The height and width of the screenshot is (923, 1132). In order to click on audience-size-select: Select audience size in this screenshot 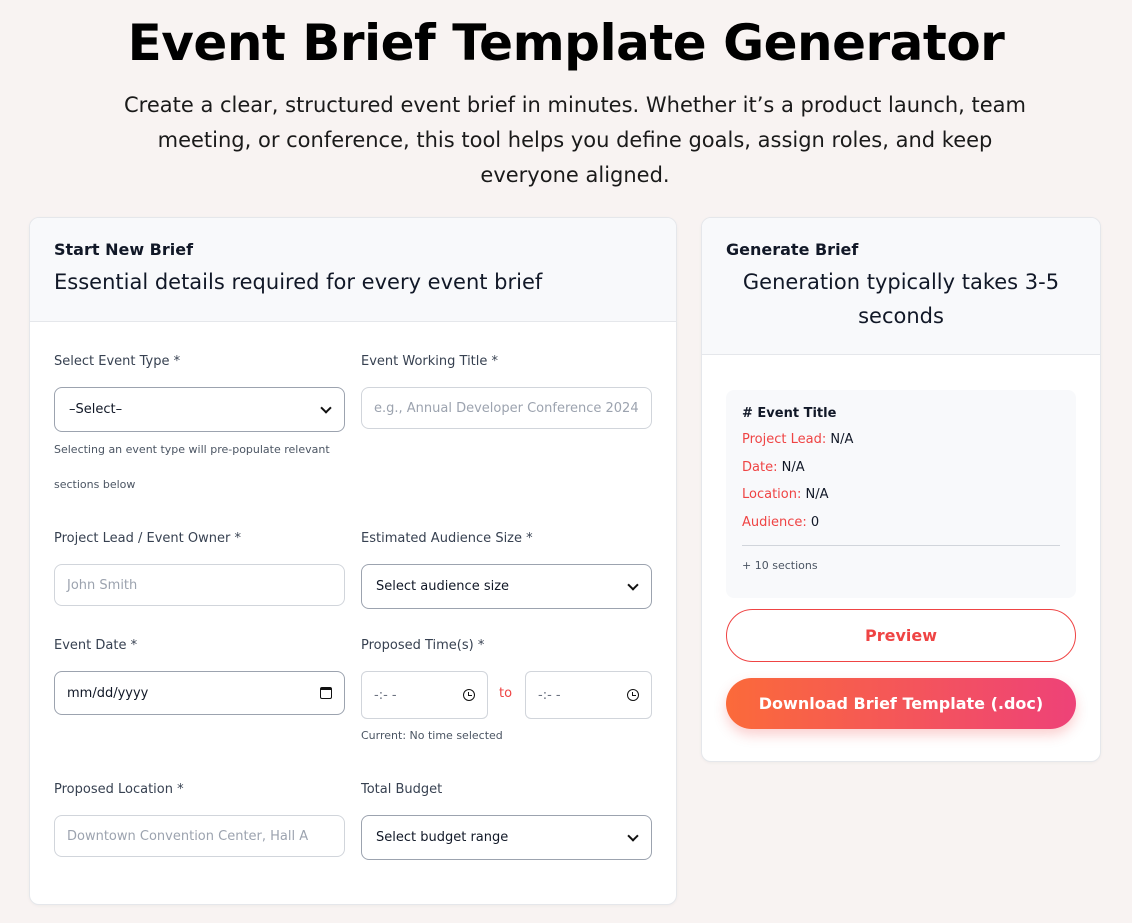, I will do `click(506, 586)`.